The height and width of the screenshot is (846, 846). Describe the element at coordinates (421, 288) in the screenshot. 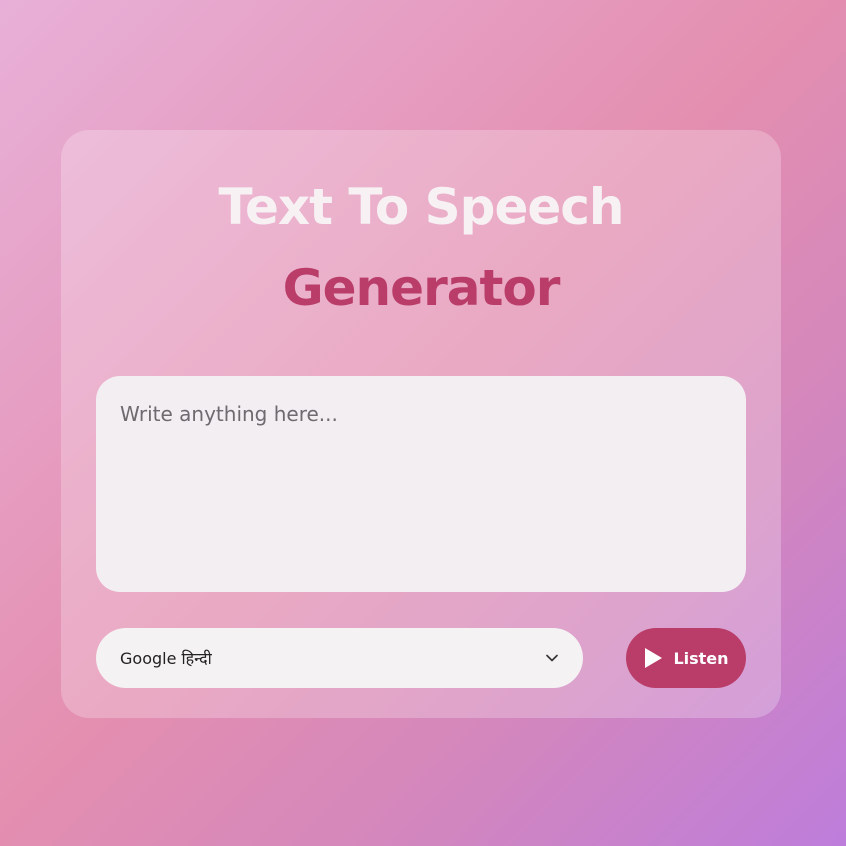

I see `page-subtitle: Generator` at that location.